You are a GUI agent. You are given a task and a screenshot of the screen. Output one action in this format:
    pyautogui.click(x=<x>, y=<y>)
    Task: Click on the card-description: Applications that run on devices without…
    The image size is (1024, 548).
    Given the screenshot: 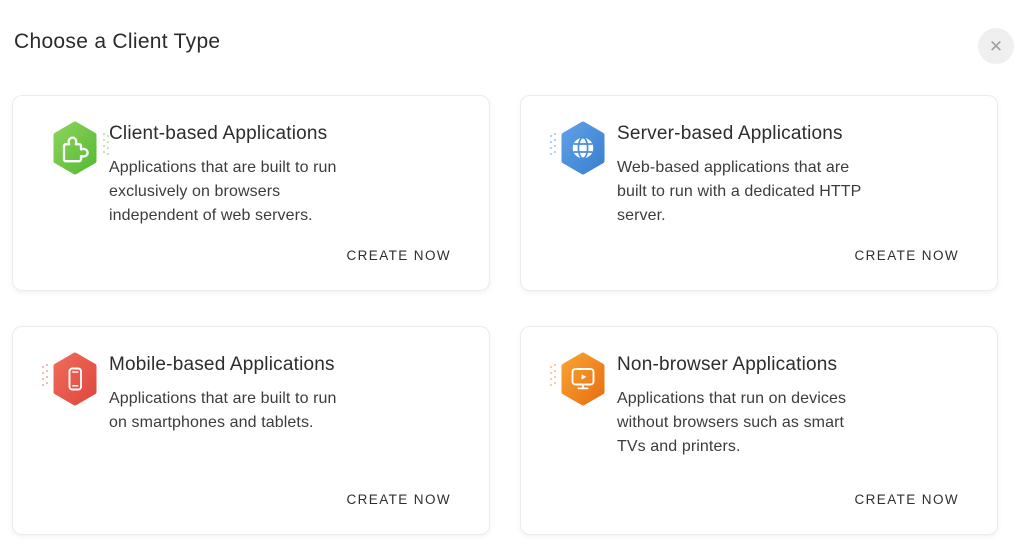 What is the action you would take?
    pyautogui.click(x=732, y=422)
    